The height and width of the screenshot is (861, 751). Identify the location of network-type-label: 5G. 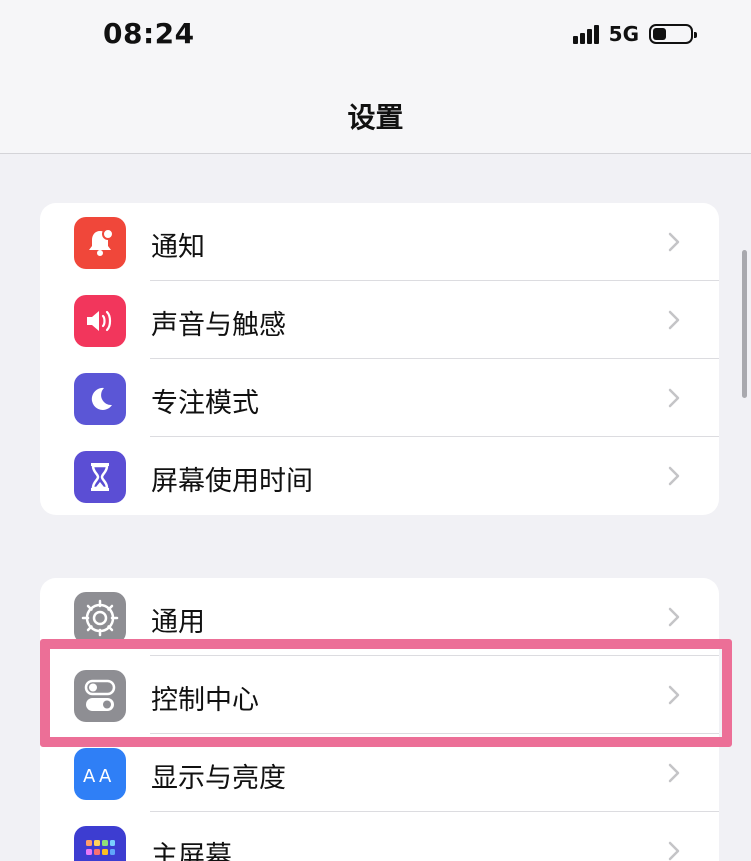
(623, 34).